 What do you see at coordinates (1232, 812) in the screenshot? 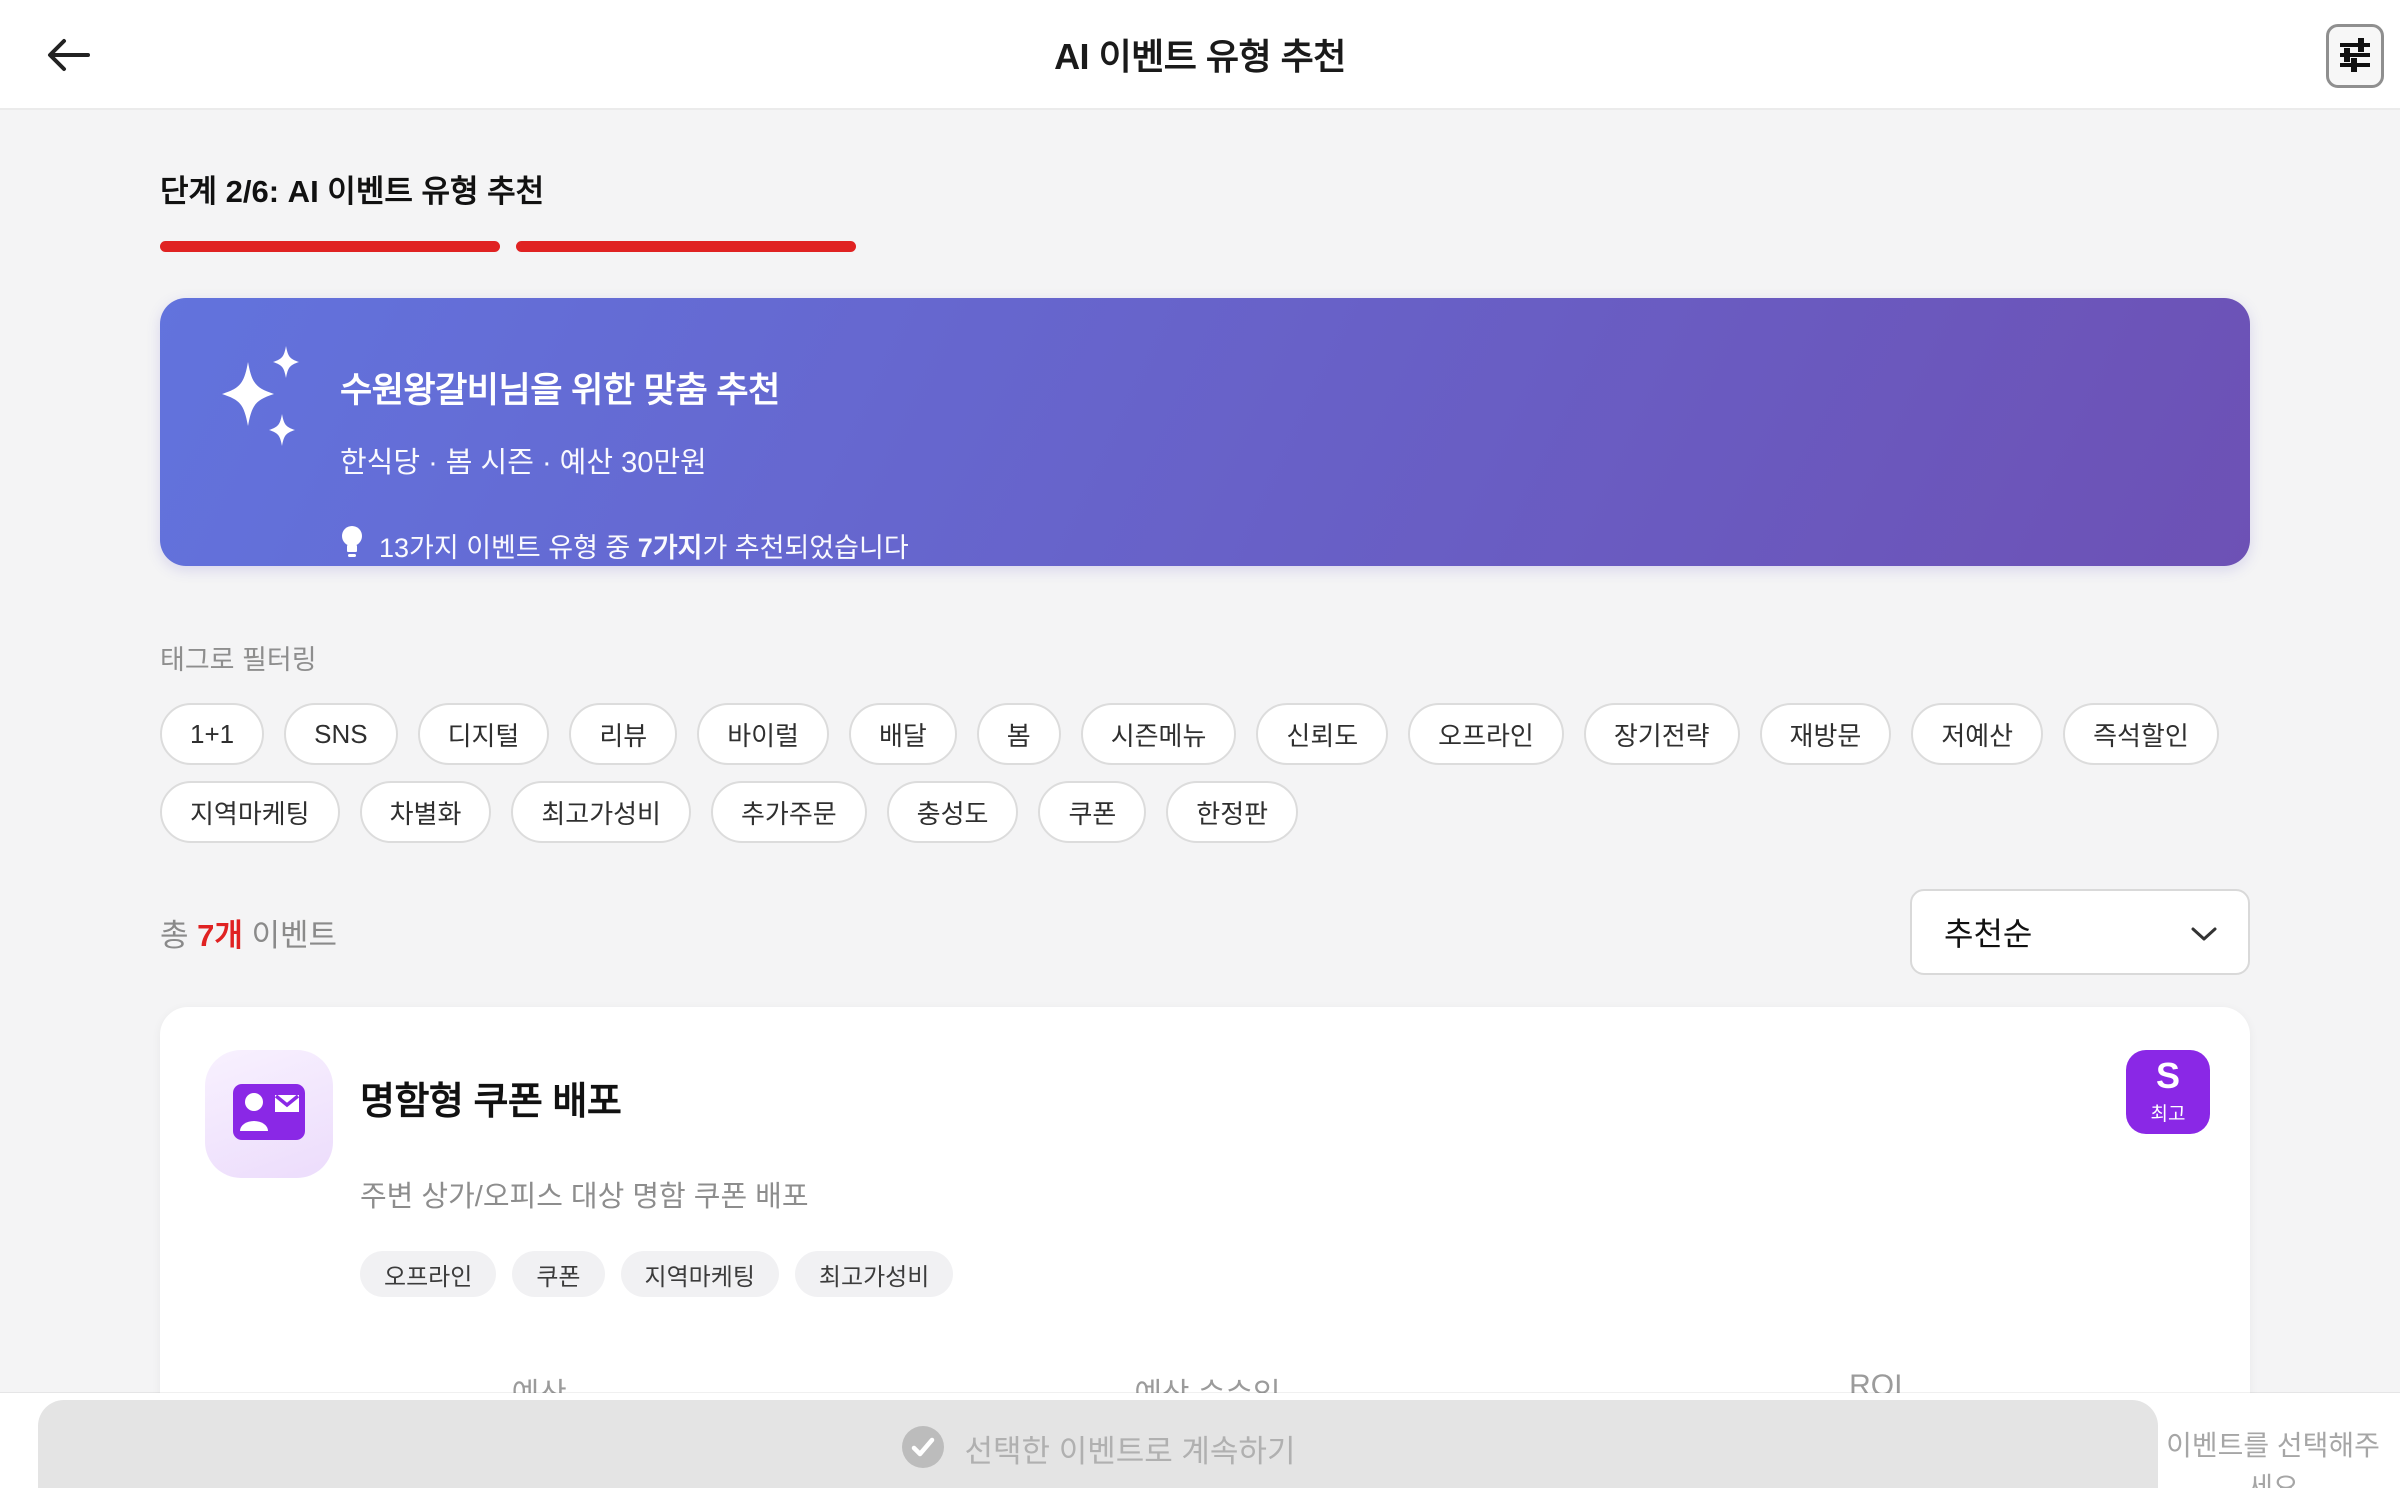
I see `filter-tag-pill: 한정판` at bounding box center [1232, 812].